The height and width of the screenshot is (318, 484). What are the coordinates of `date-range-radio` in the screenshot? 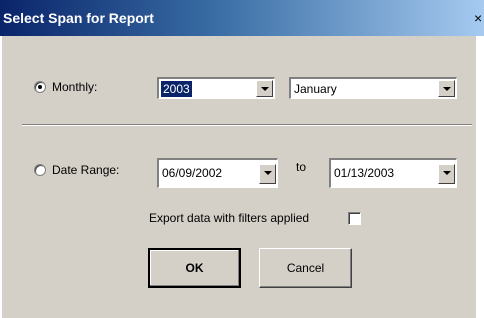 It's located at (40, 170).